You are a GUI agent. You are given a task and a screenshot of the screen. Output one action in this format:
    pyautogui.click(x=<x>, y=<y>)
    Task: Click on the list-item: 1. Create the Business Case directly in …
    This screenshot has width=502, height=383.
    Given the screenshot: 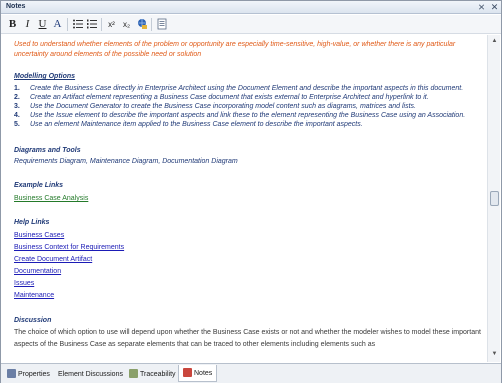 What is the action you would take?
    pyautogui.click(x=249, y=89)
    